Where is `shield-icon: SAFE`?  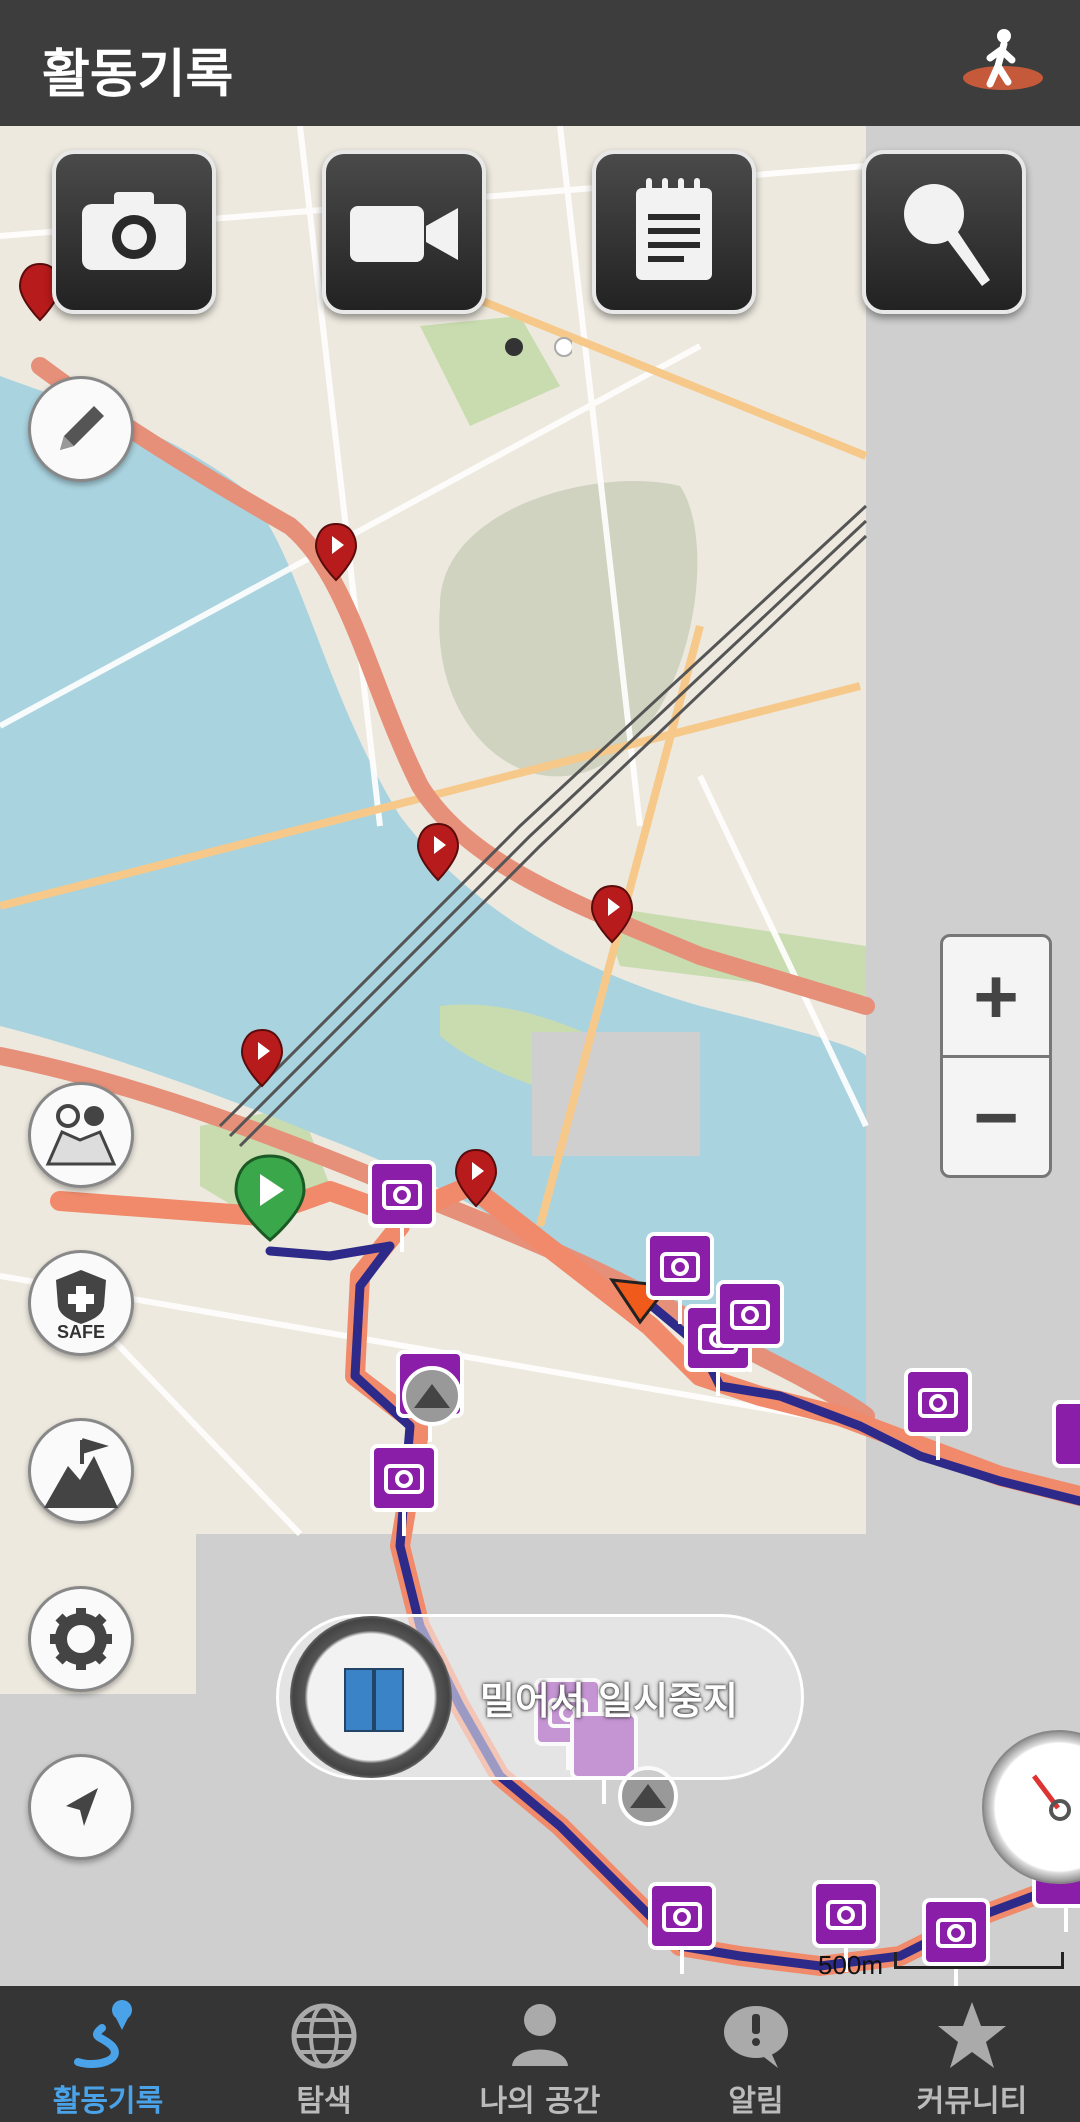
shield-icon: SAFE is located at coordinates (81, 1305).